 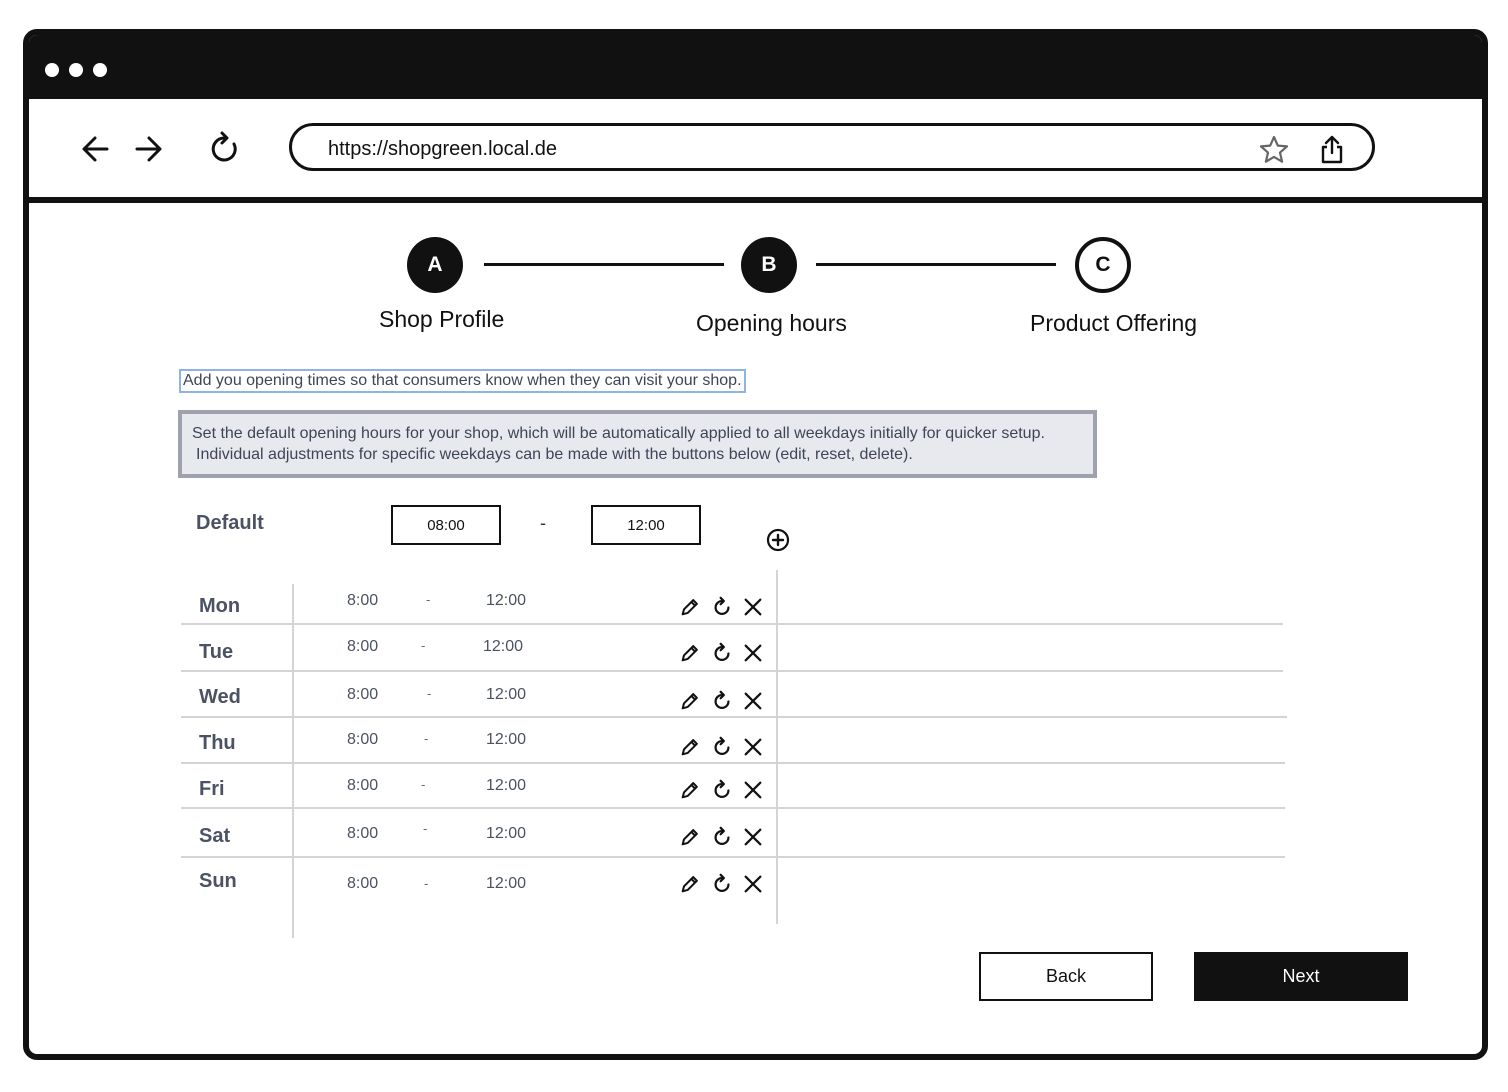 I want to click on step-c-letter: C, so click(x=1103, y=264).